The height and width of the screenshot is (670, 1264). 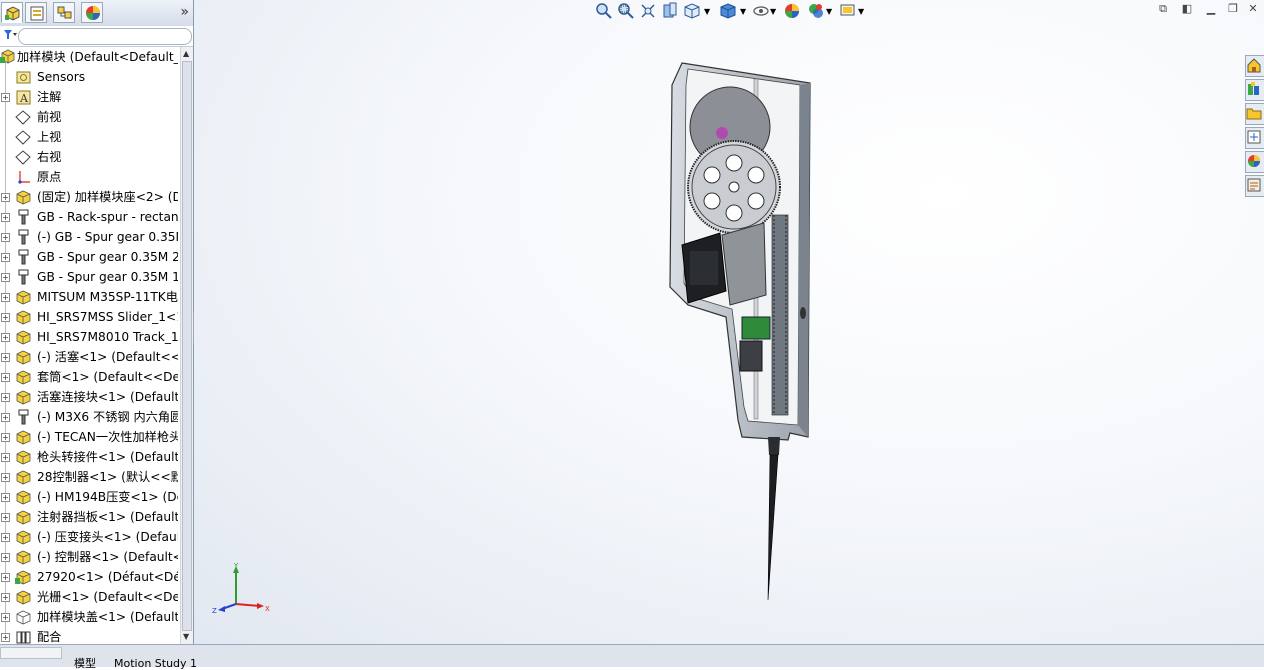 I want to click on tree-item: + (固定) 加样模块座<2> (De, so click(x=89, y=197).